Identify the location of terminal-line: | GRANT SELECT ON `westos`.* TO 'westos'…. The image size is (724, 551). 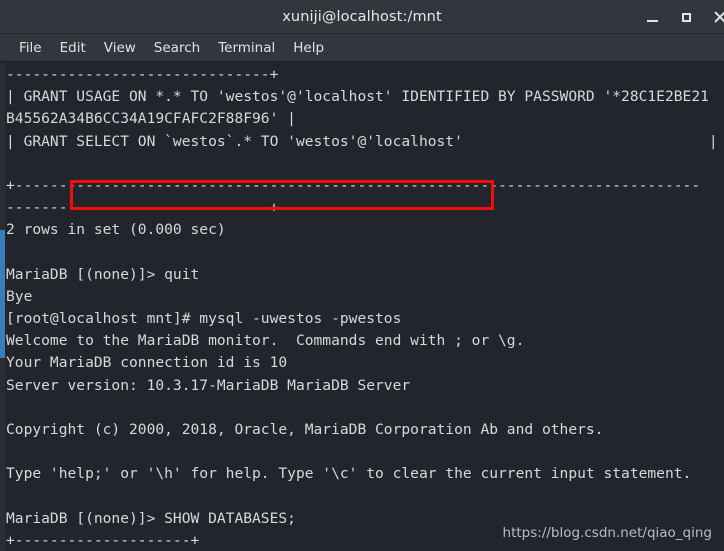
(362, 141).